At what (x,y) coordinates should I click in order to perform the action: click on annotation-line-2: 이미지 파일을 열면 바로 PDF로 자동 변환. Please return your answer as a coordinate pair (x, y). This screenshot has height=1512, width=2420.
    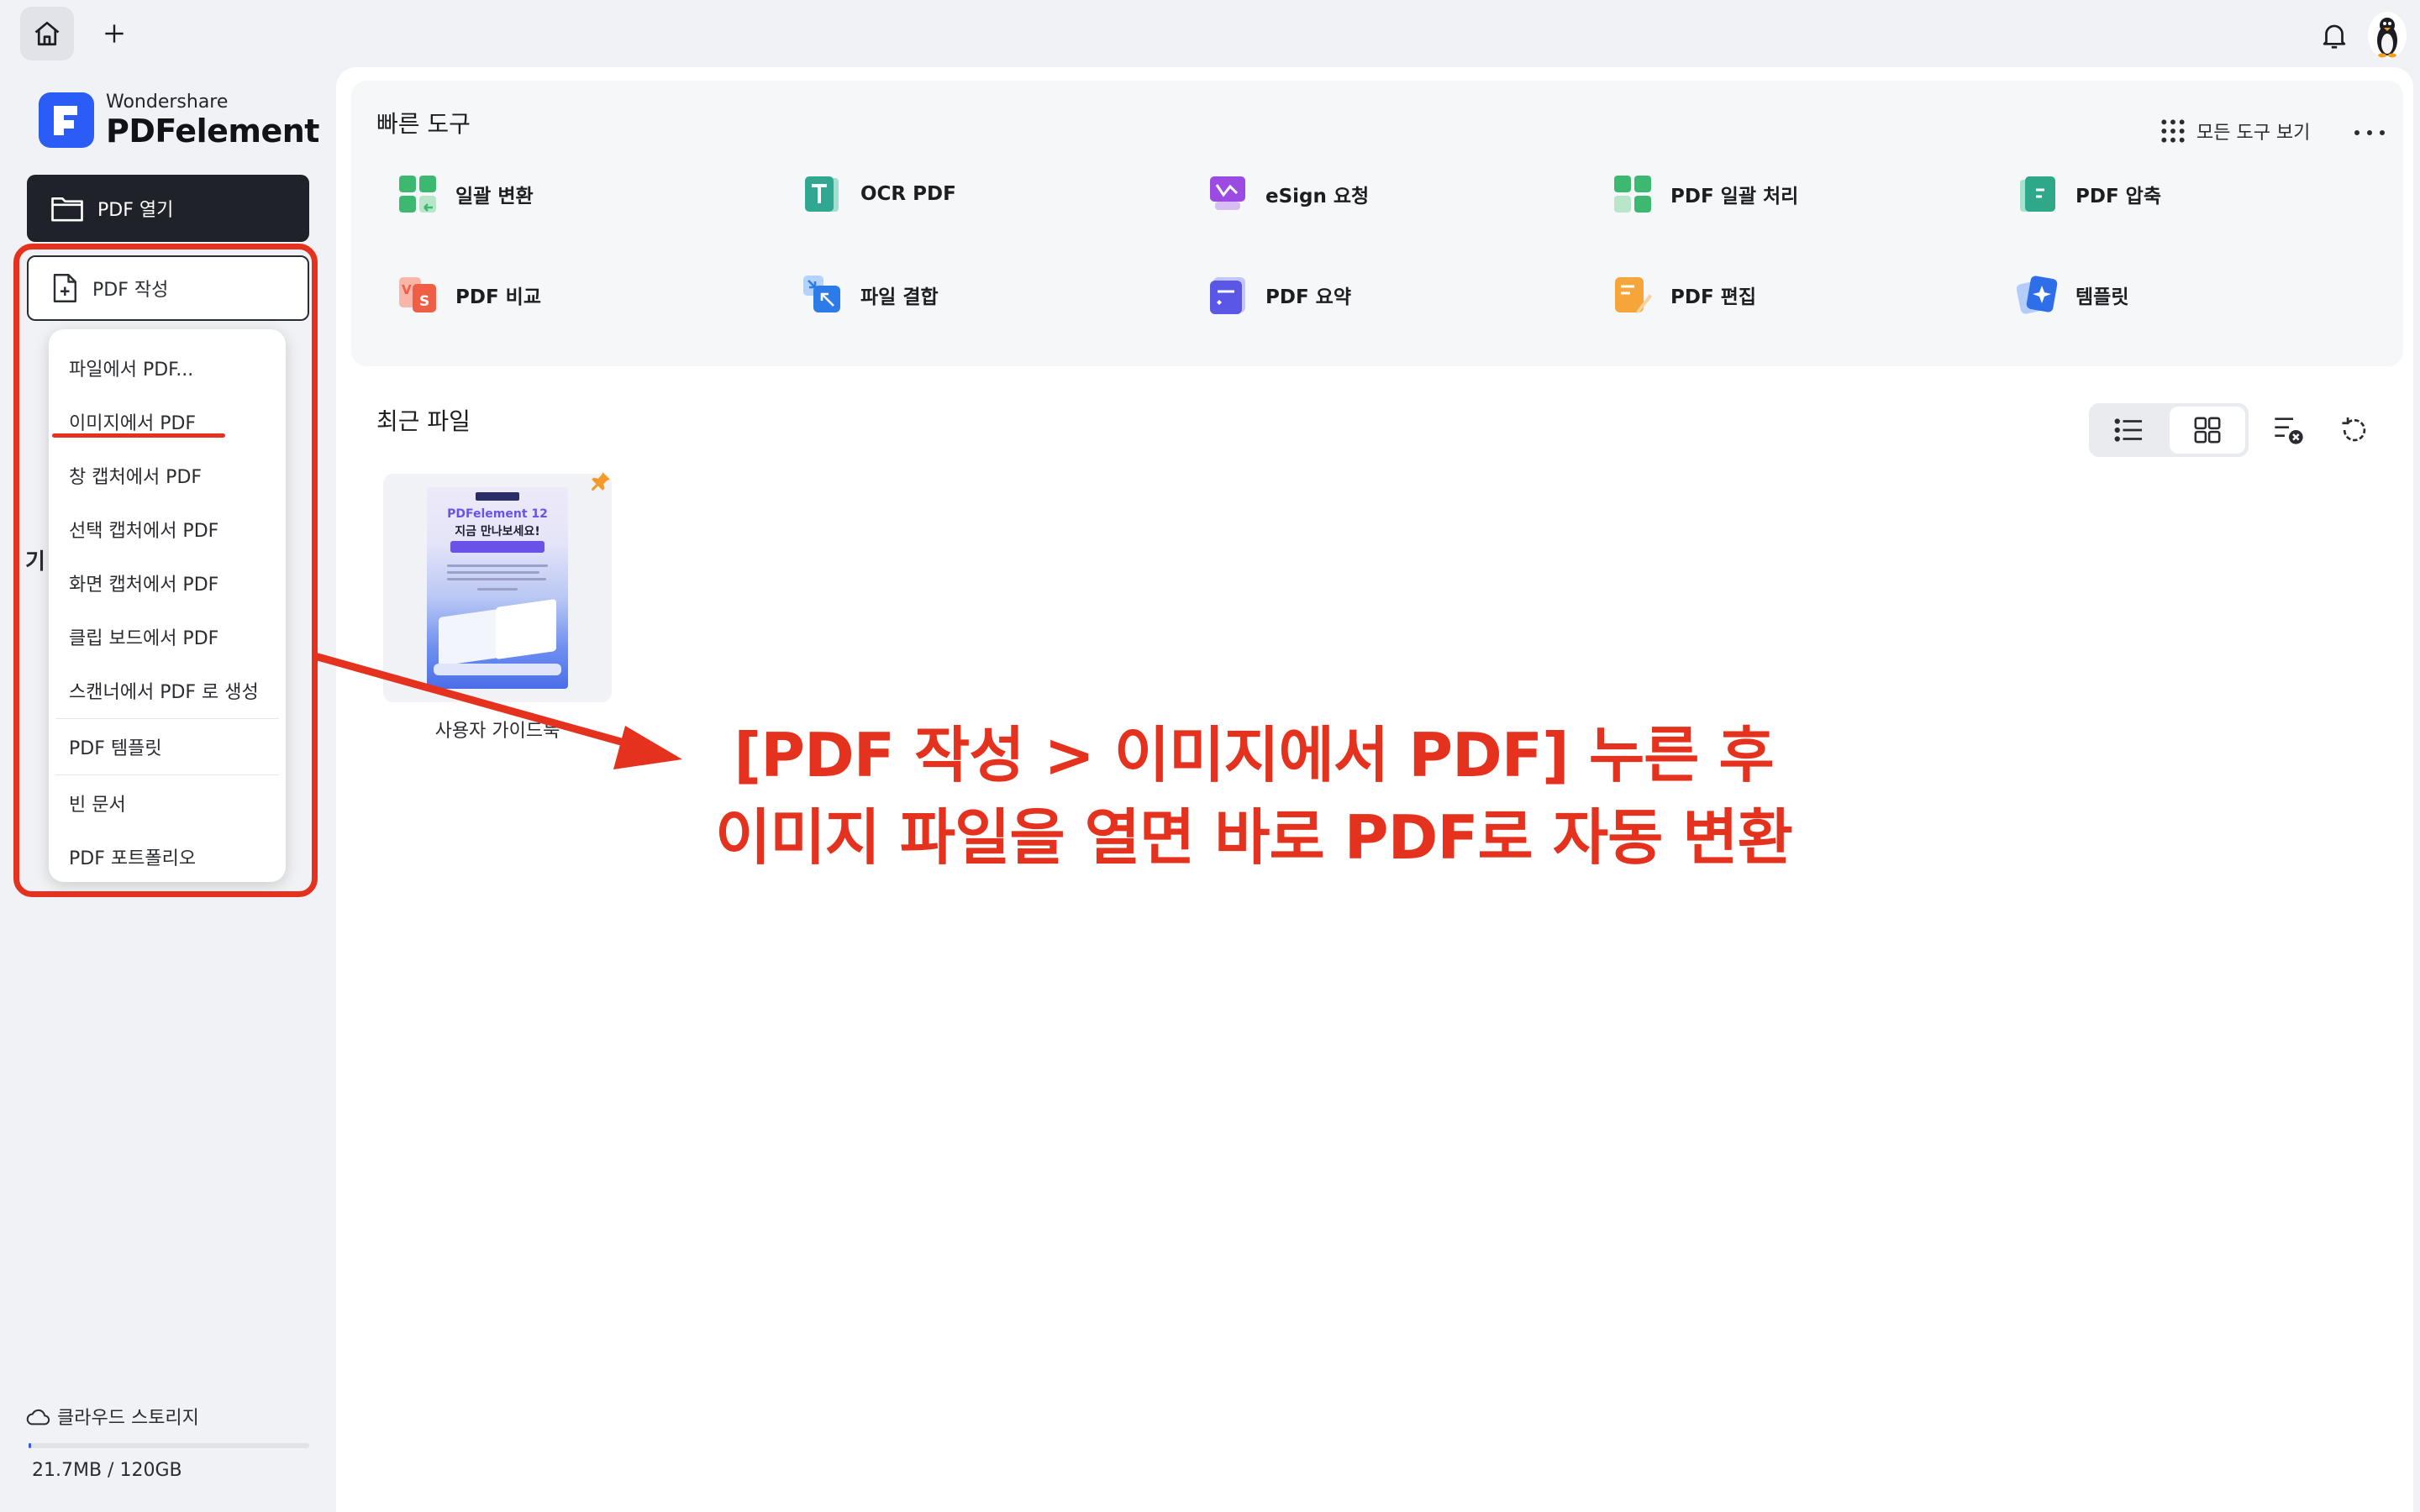
    Looking at the image, I should click on (1254, 837).